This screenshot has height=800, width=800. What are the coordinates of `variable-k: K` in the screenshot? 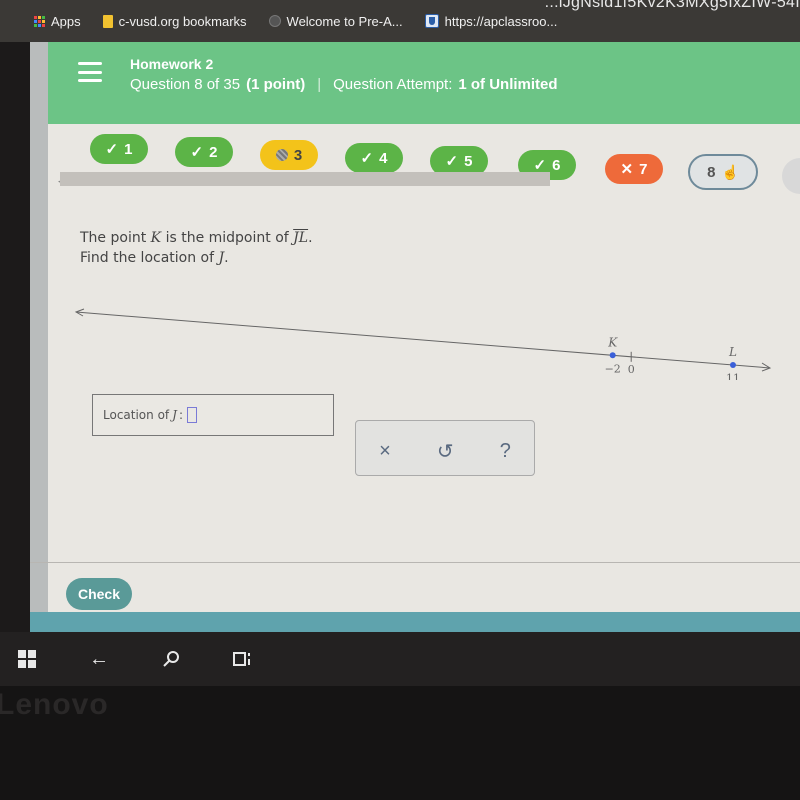 It's located at (156, 238).